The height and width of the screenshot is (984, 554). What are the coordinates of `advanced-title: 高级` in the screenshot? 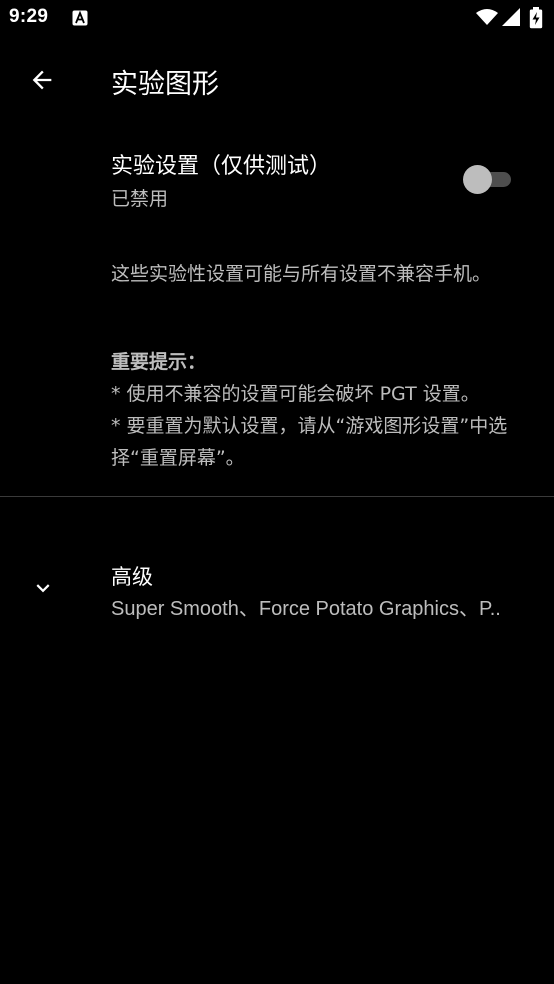 It's located at (132, 577).